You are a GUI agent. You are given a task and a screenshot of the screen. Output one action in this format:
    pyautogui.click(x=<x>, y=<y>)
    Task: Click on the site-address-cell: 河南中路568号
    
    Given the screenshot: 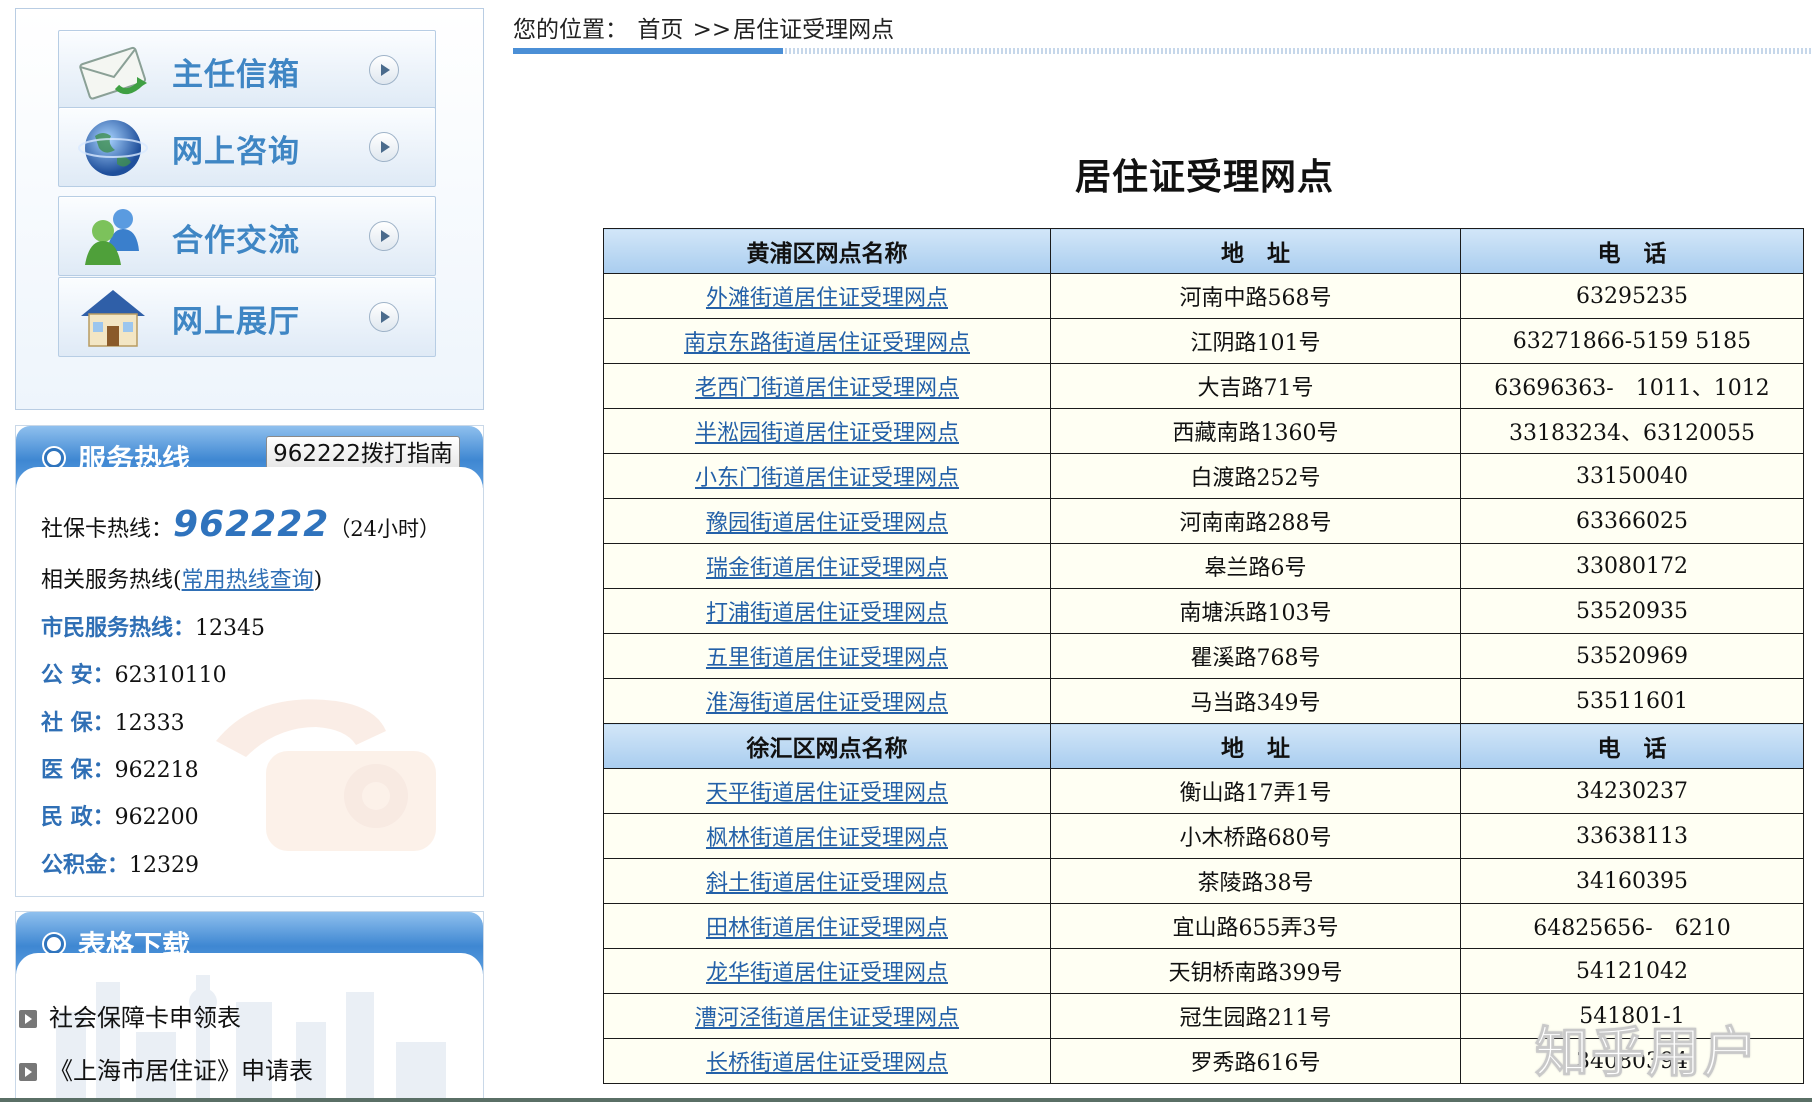 What is the action you would take?
    pyautogui.click(x=1255, y=296)
    